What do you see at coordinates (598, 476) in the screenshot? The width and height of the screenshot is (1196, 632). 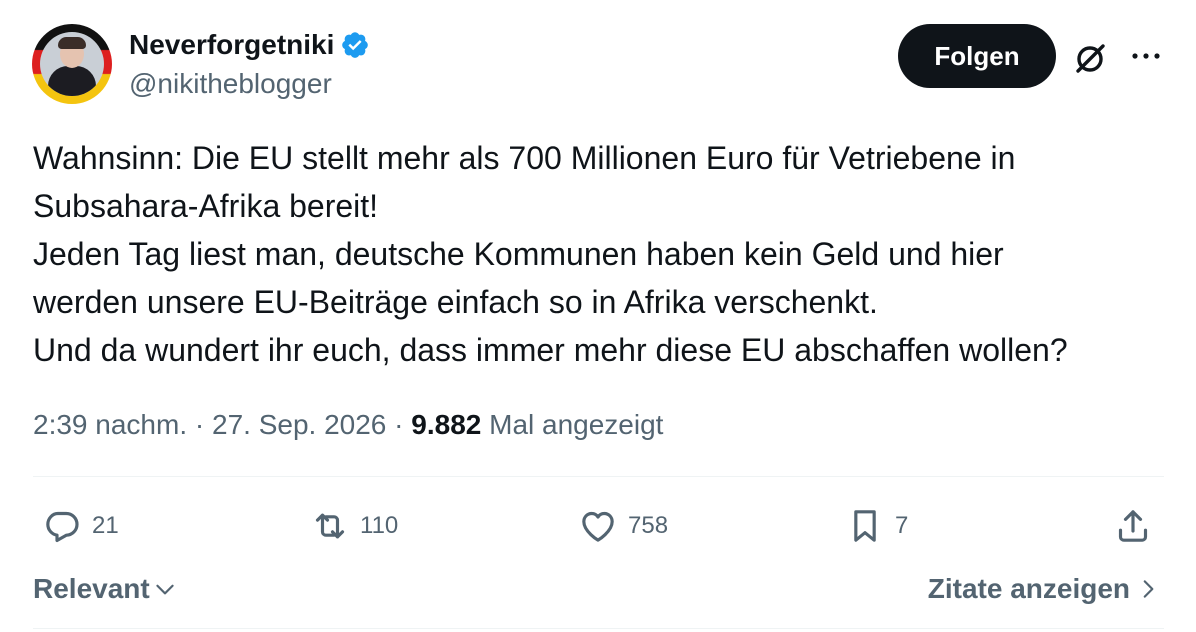 I see `divider-top` at bounding box center [598, 476].